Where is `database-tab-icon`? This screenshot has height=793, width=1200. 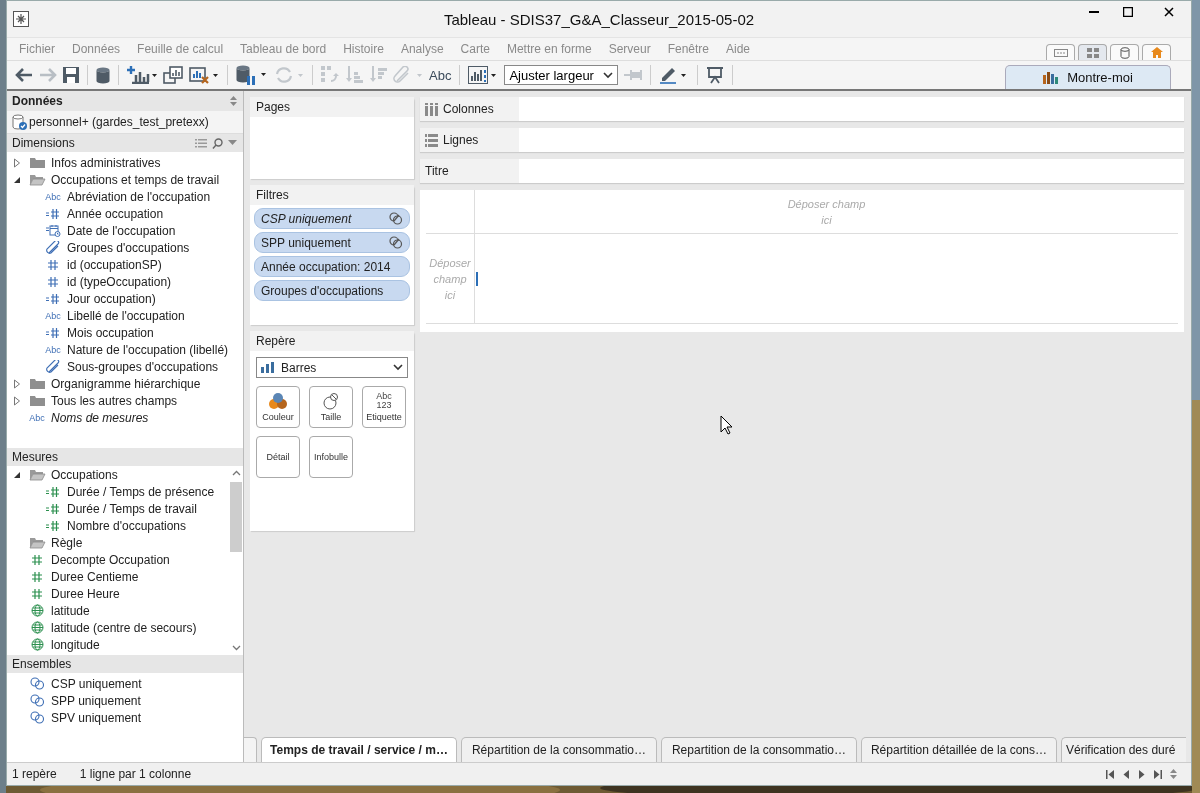
database-tab-icon is located at coordinates (1124, 52).